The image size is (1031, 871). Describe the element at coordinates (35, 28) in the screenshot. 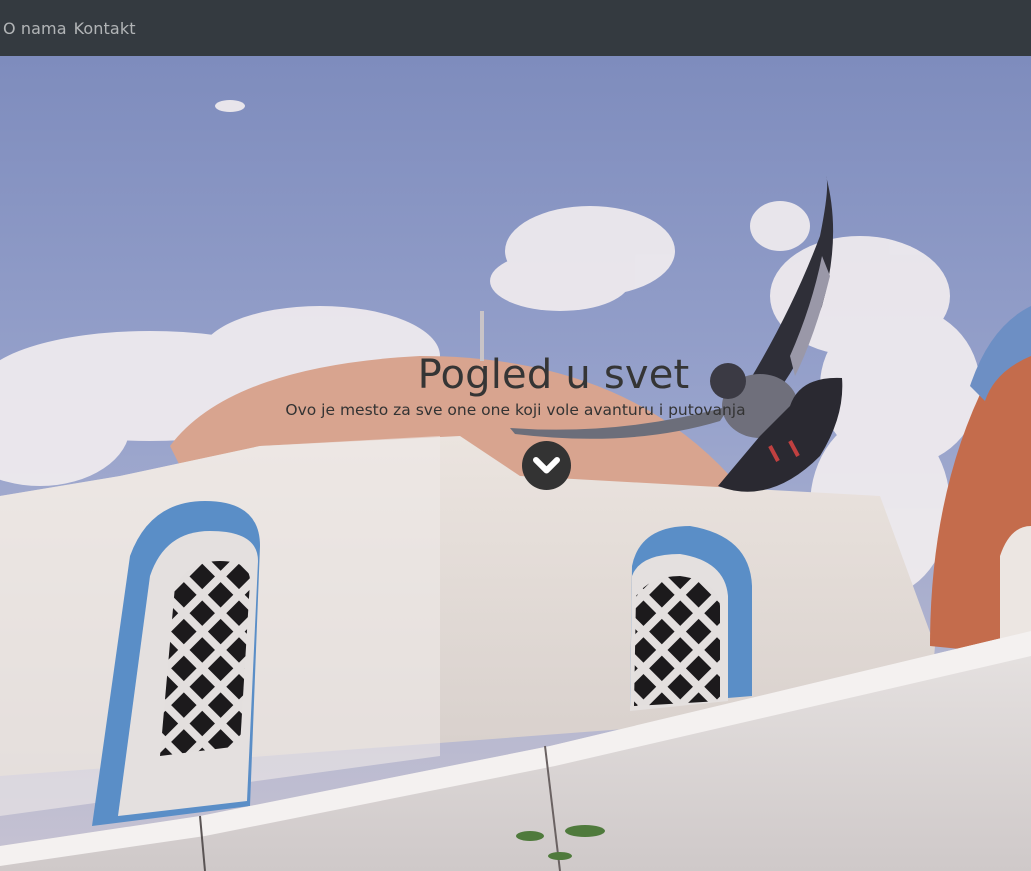

I see `nav-link-about: O nama` at that location.